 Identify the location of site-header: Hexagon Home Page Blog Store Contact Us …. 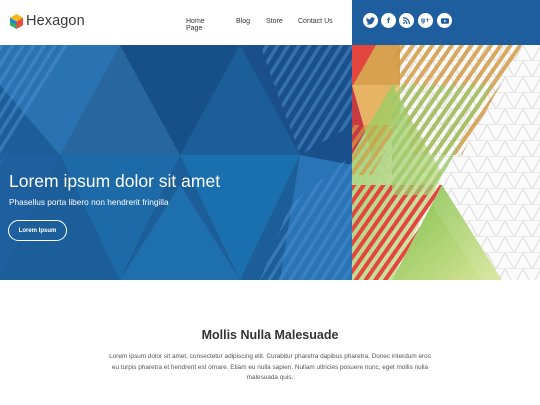
(270, 22).